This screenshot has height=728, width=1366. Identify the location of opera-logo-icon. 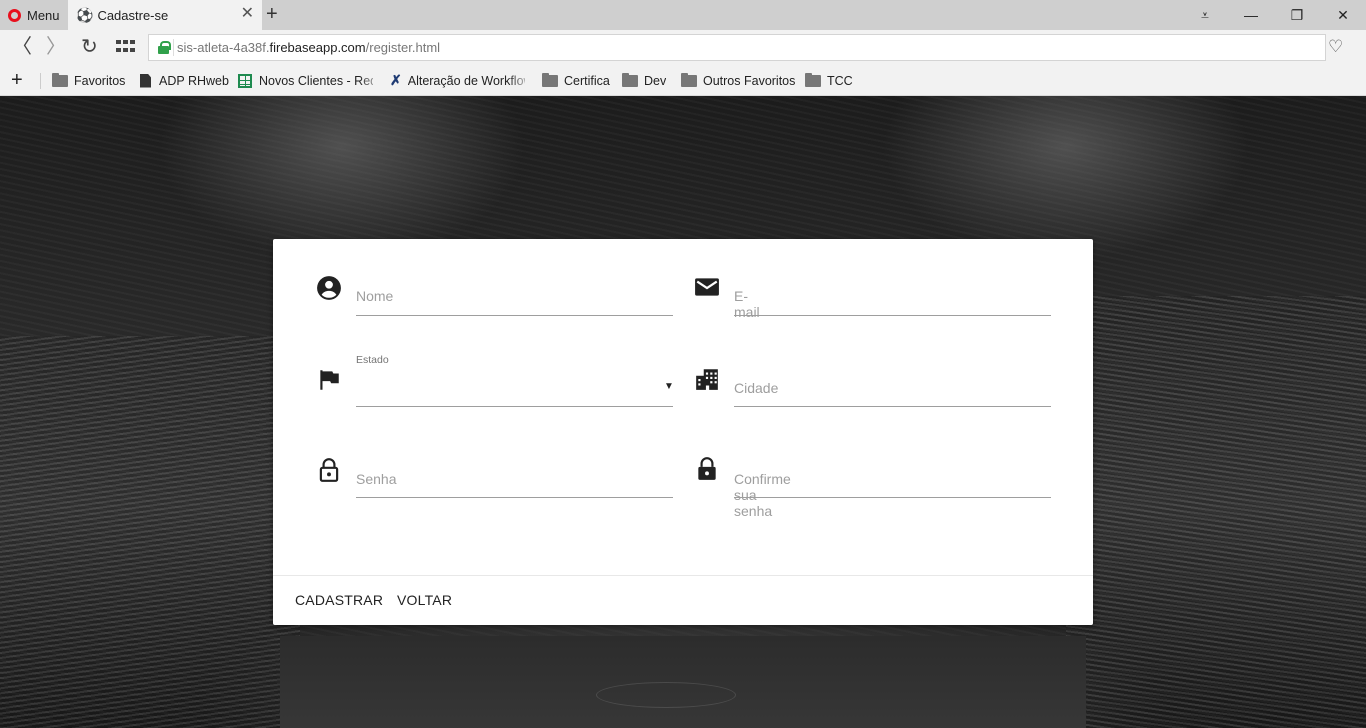
(14, 15).